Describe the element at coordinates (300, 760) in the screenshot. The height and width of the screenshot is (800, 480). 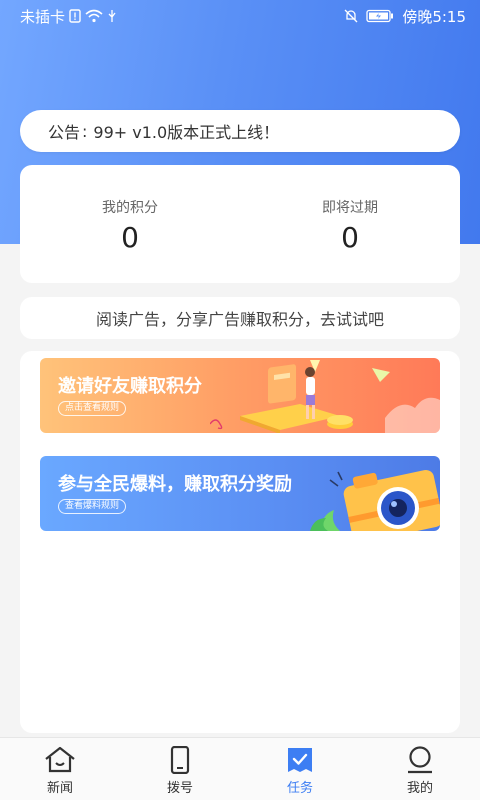
I see `task-icon` at that location.